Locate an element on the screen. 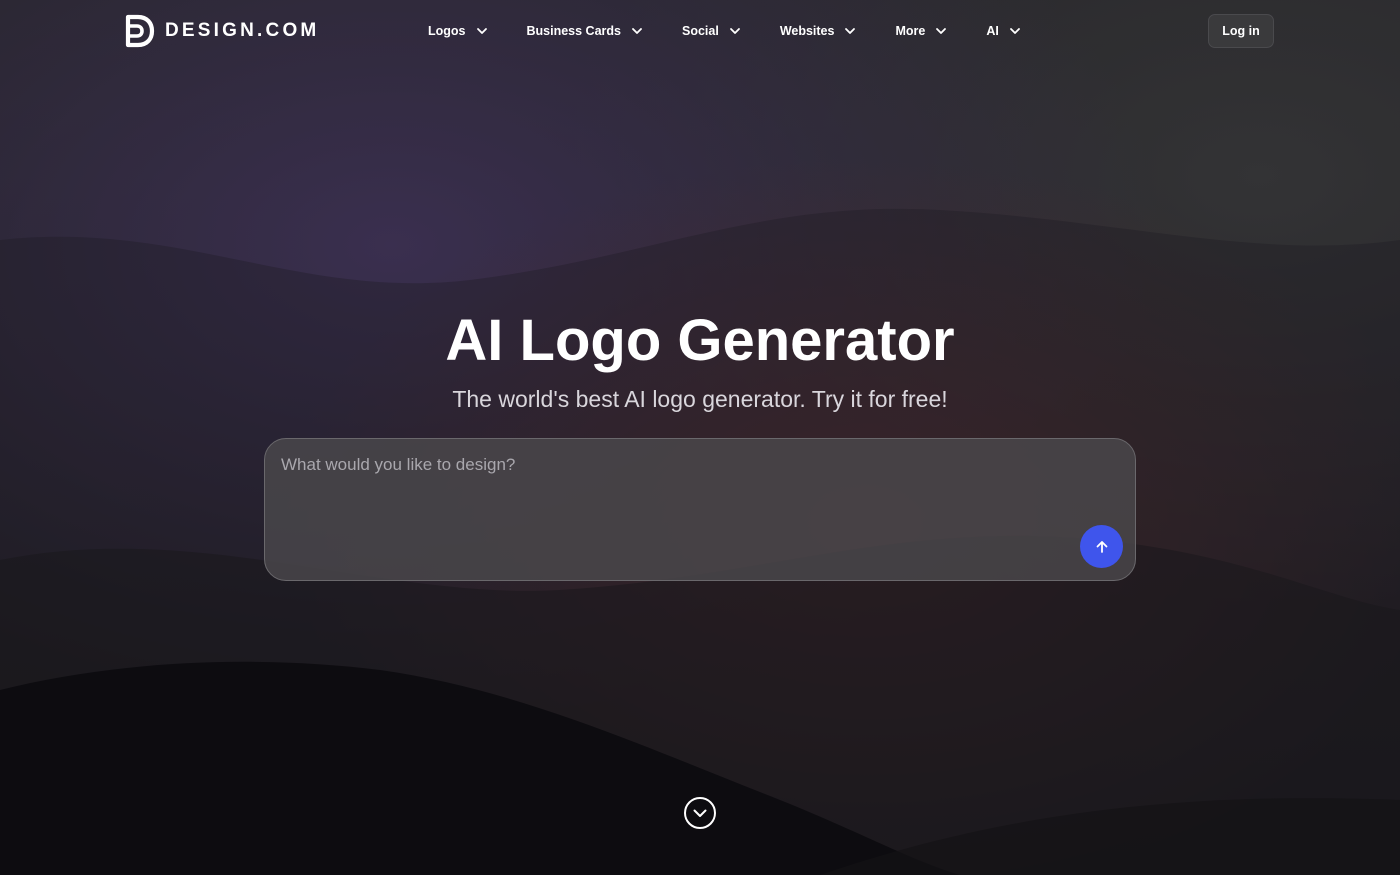  nav-item-social: Social is located at coordinates (711, 31).